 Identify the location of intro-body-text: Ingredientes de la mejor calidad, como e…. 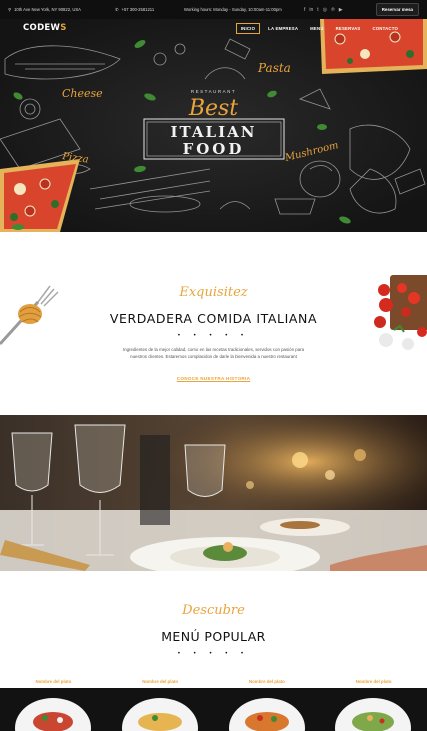
(213, 353).